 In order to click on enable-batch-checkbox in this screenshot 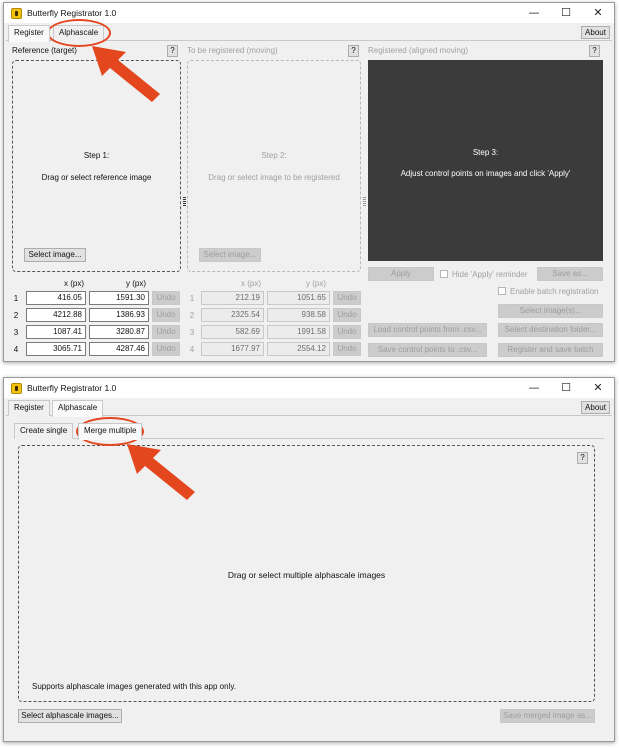, I will do `click(502, 291)`.